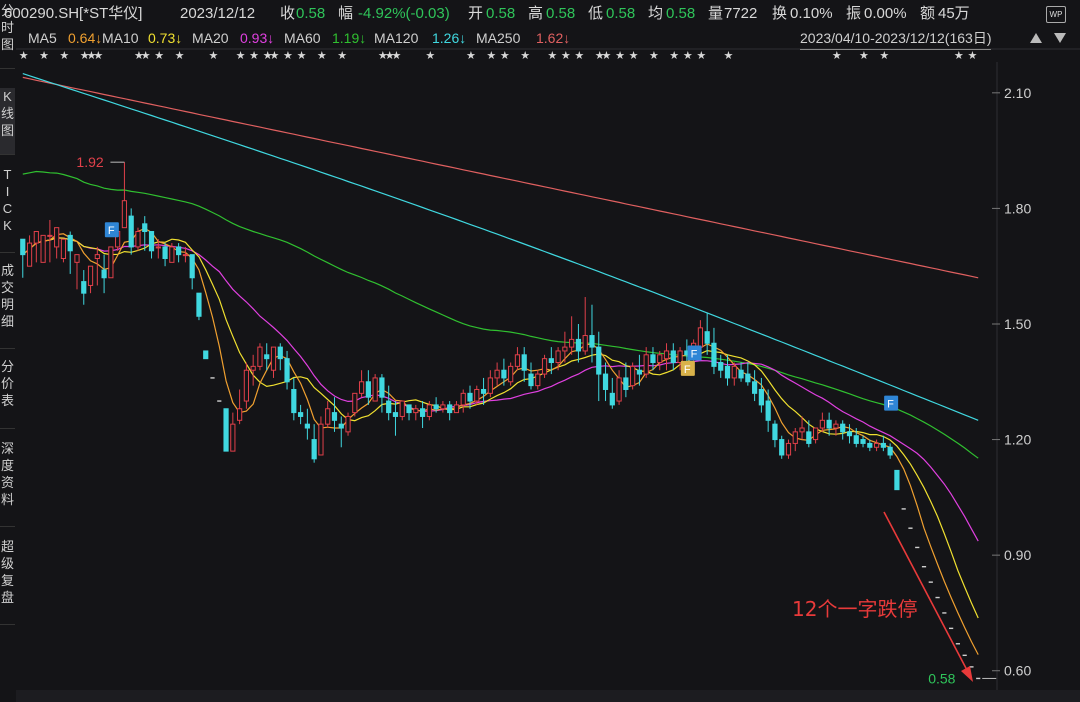 This screenshot has height=702, width=1080. Describe the element at coordinates (498, 38) in the screenshot. I see `ma250-label: MA250` at that location.